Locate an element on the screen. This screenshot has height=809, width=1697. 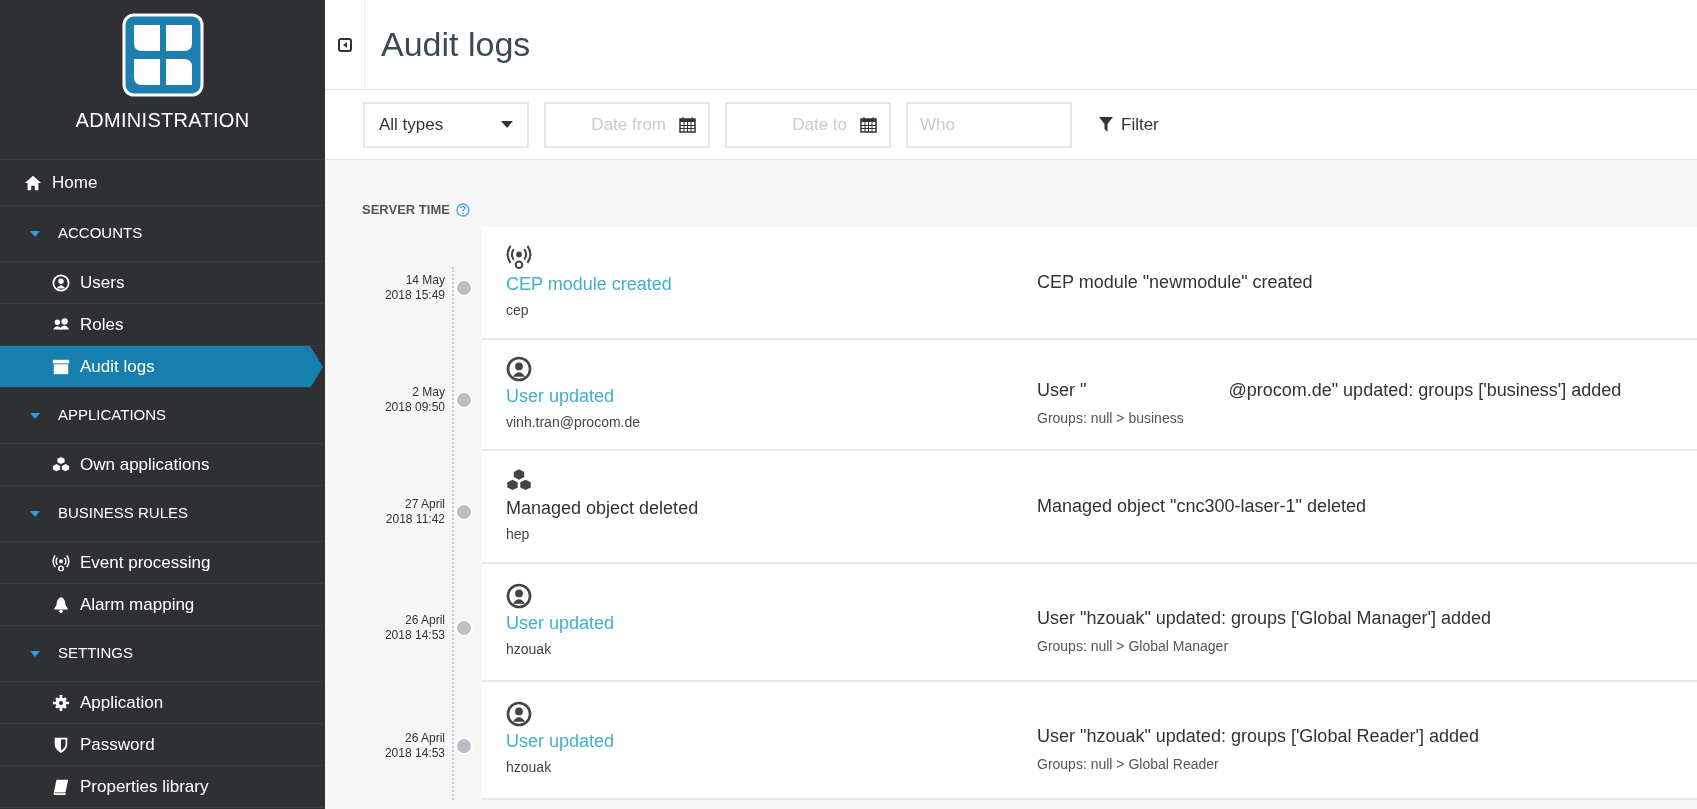
collapse-sidebar-button is located at coordinates (344, 44).